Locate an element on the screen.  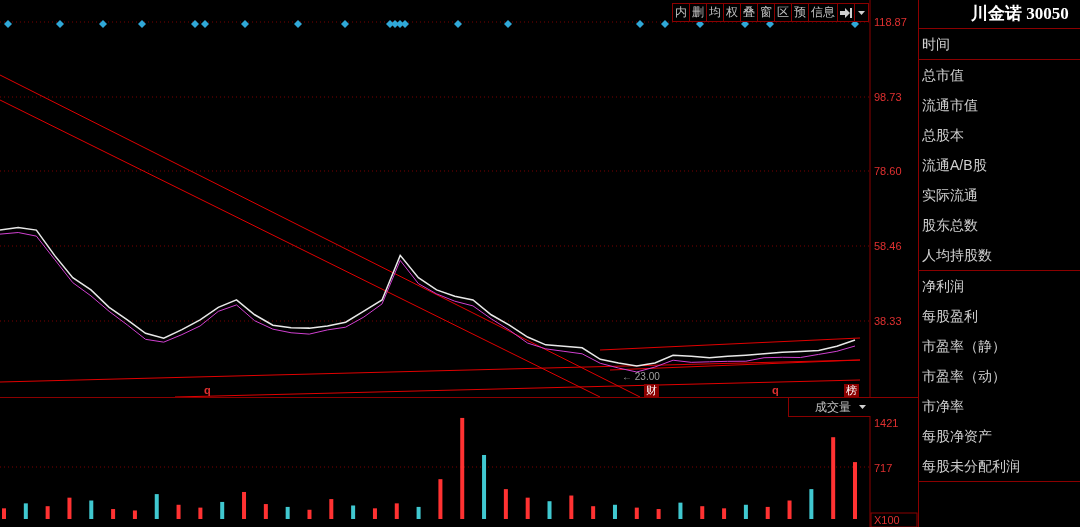
info-label: 每股净资产 is located at coordinates (957, 436).